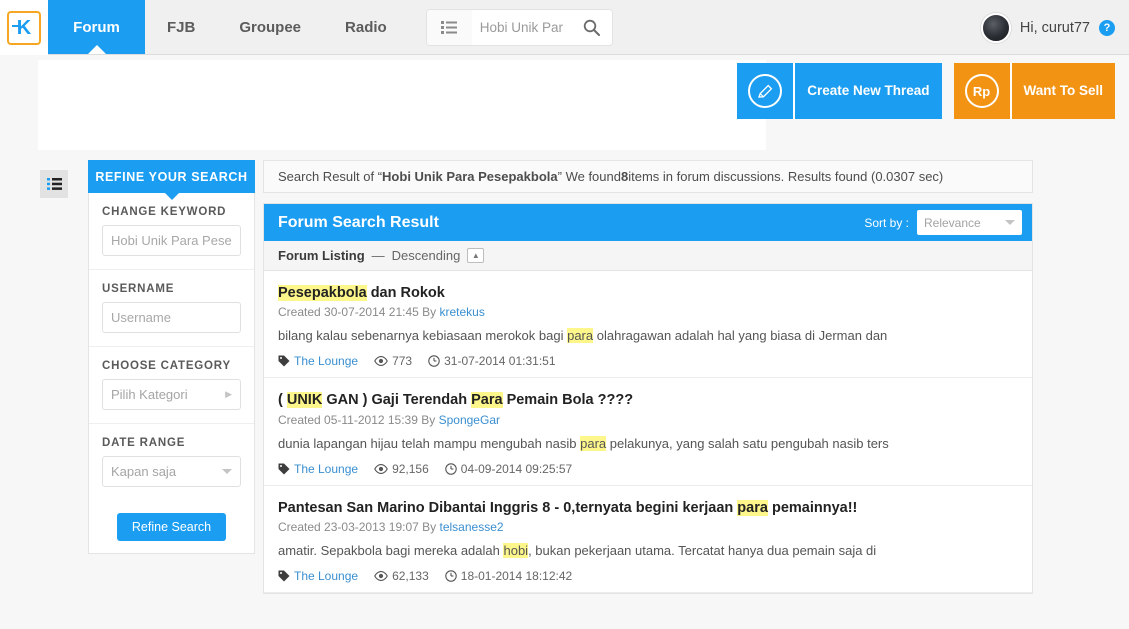 This screenshot has width=1129, height=629. I want to click on search-category-list-icon, so click(449, 27).